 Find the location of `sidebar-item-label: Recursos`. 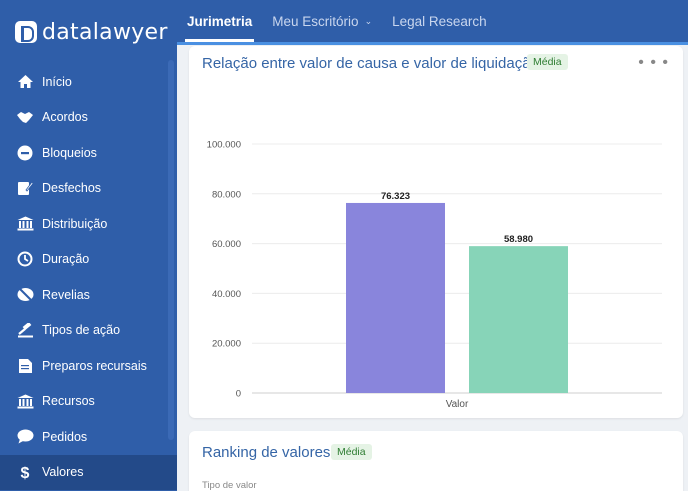

sidebar-item-label: Recursos is located at coordinates (68, 401).